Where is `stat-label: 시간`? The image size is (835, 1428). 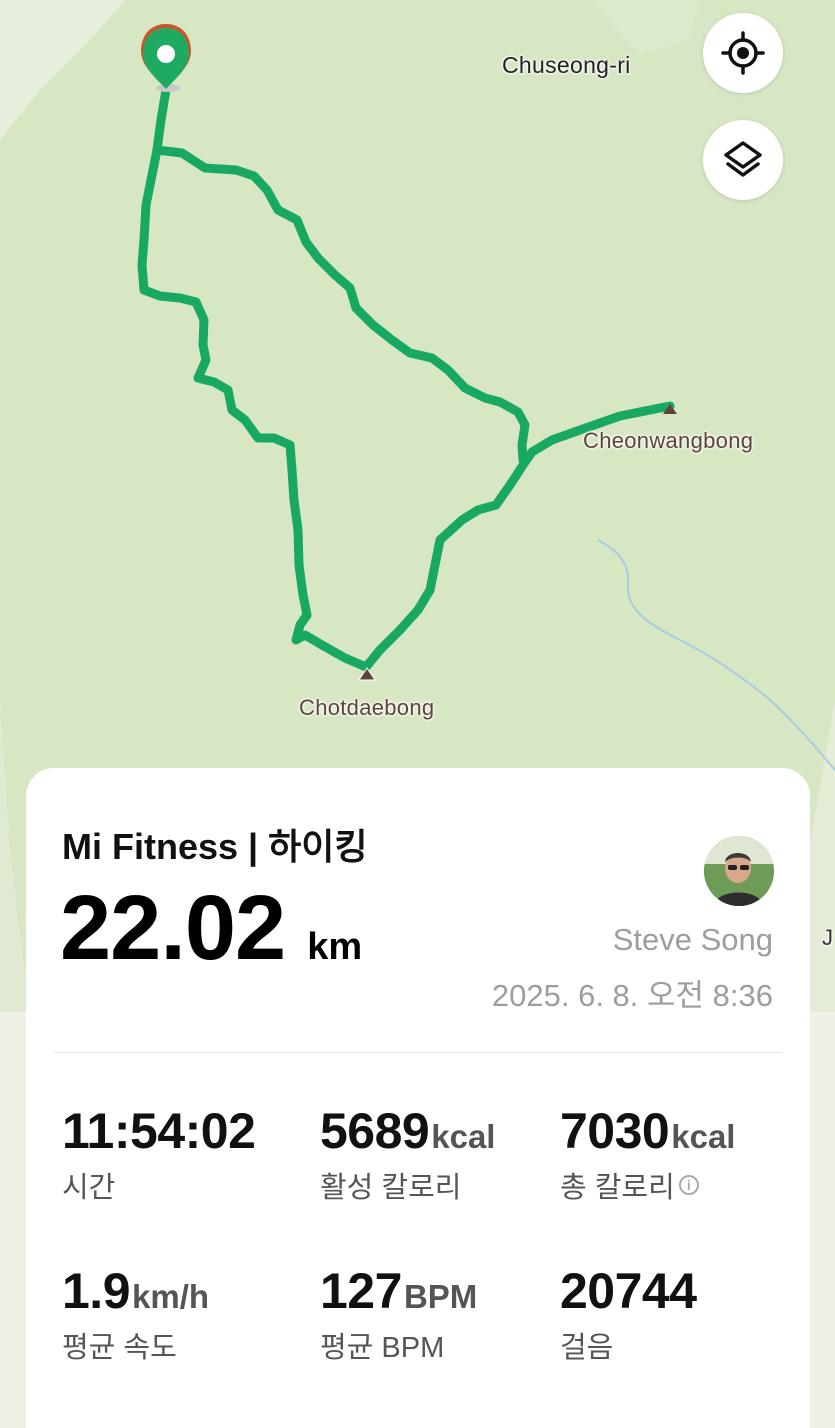
stat-label: 시간 is located at coordinates (89, 1188).